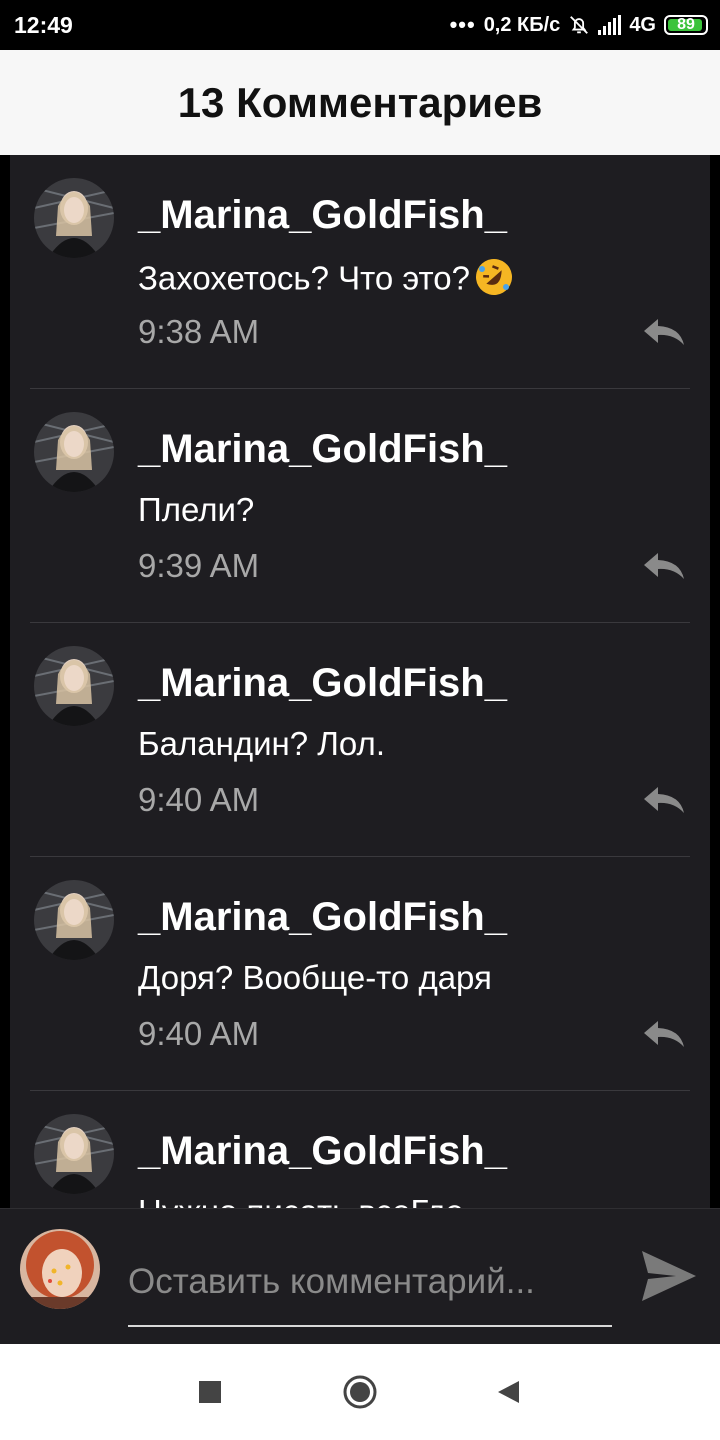 The width and height of the screenshot is (720, 1440). I want to click on signal-icon, so click(610, 25).